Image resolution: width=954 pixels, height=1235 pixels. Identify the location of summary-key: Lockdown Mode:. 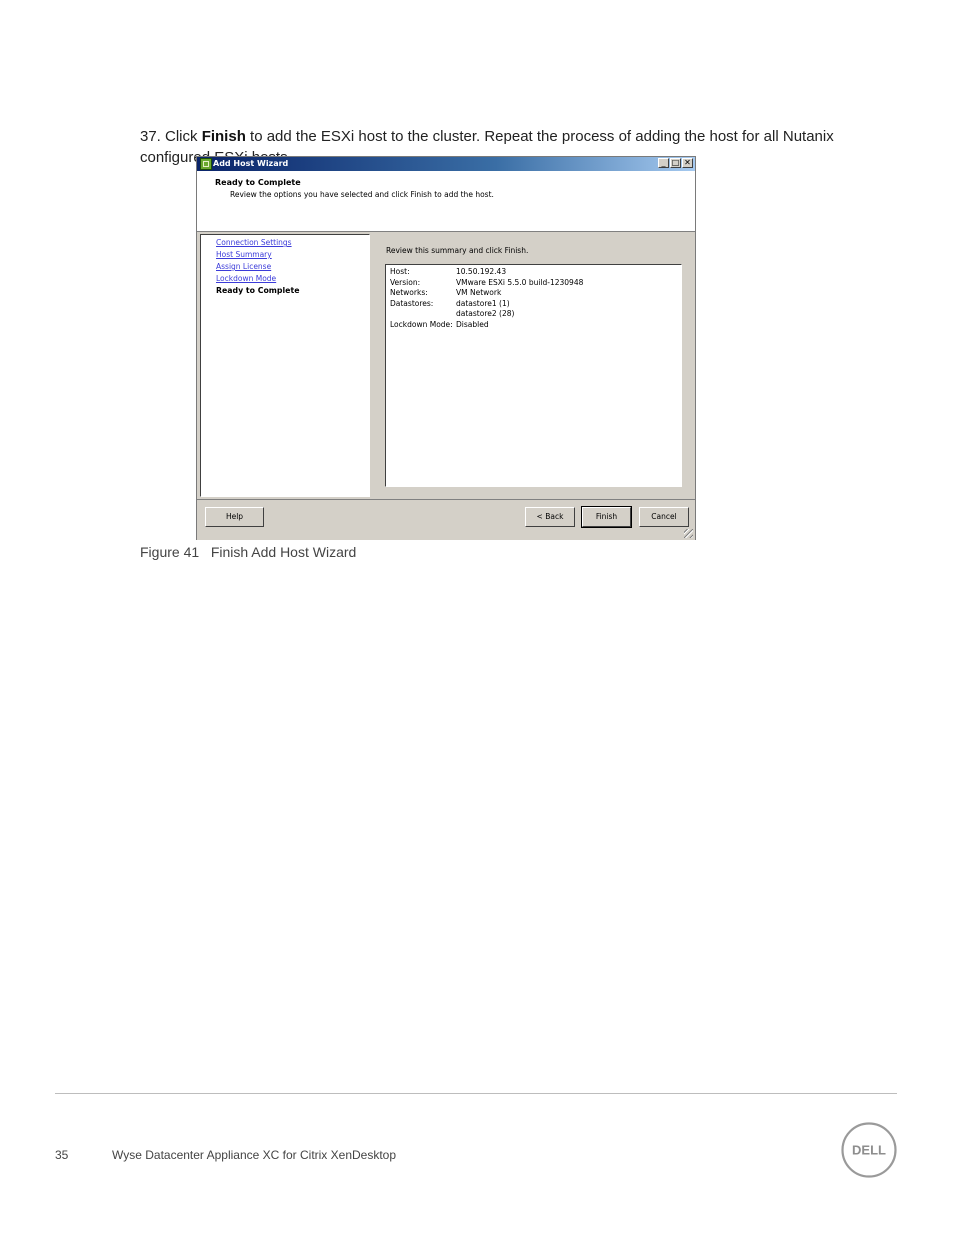
(421, 324).